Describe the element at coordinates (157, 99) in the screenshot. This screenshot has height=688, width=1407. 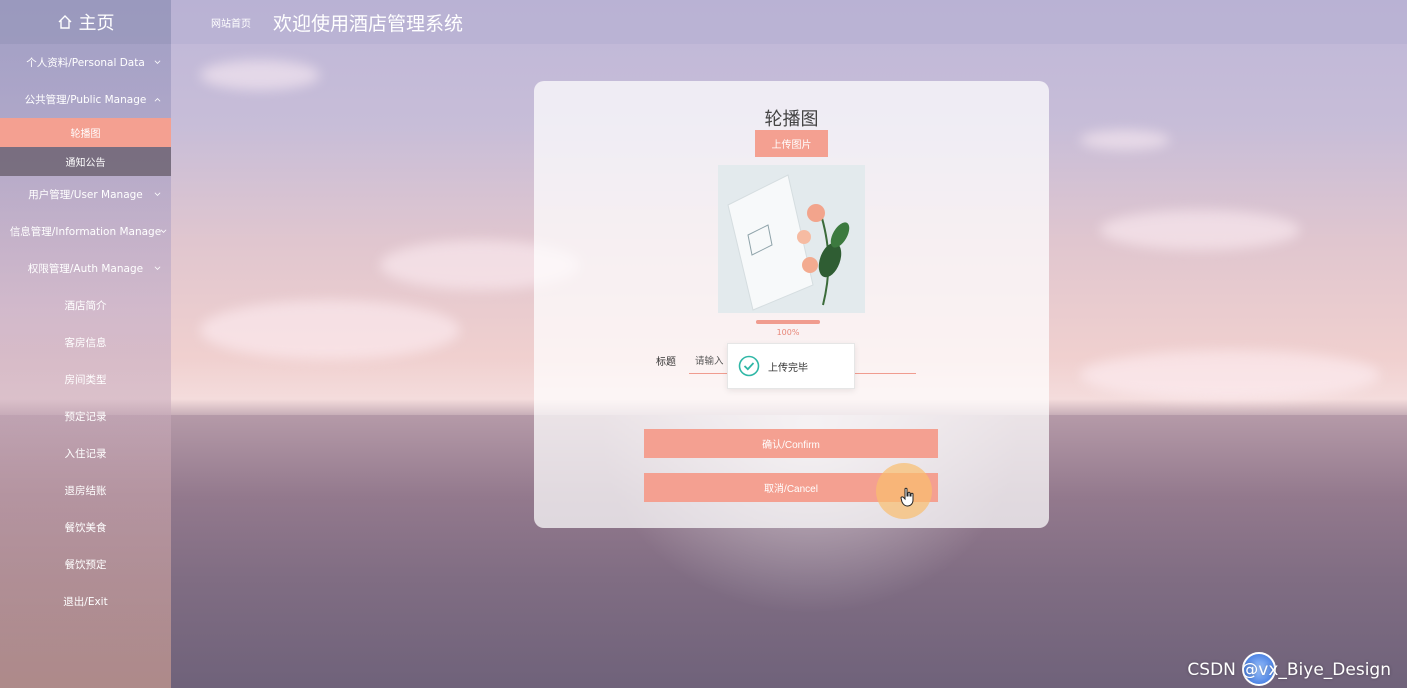
I see `chevron-up-icon` at that location.